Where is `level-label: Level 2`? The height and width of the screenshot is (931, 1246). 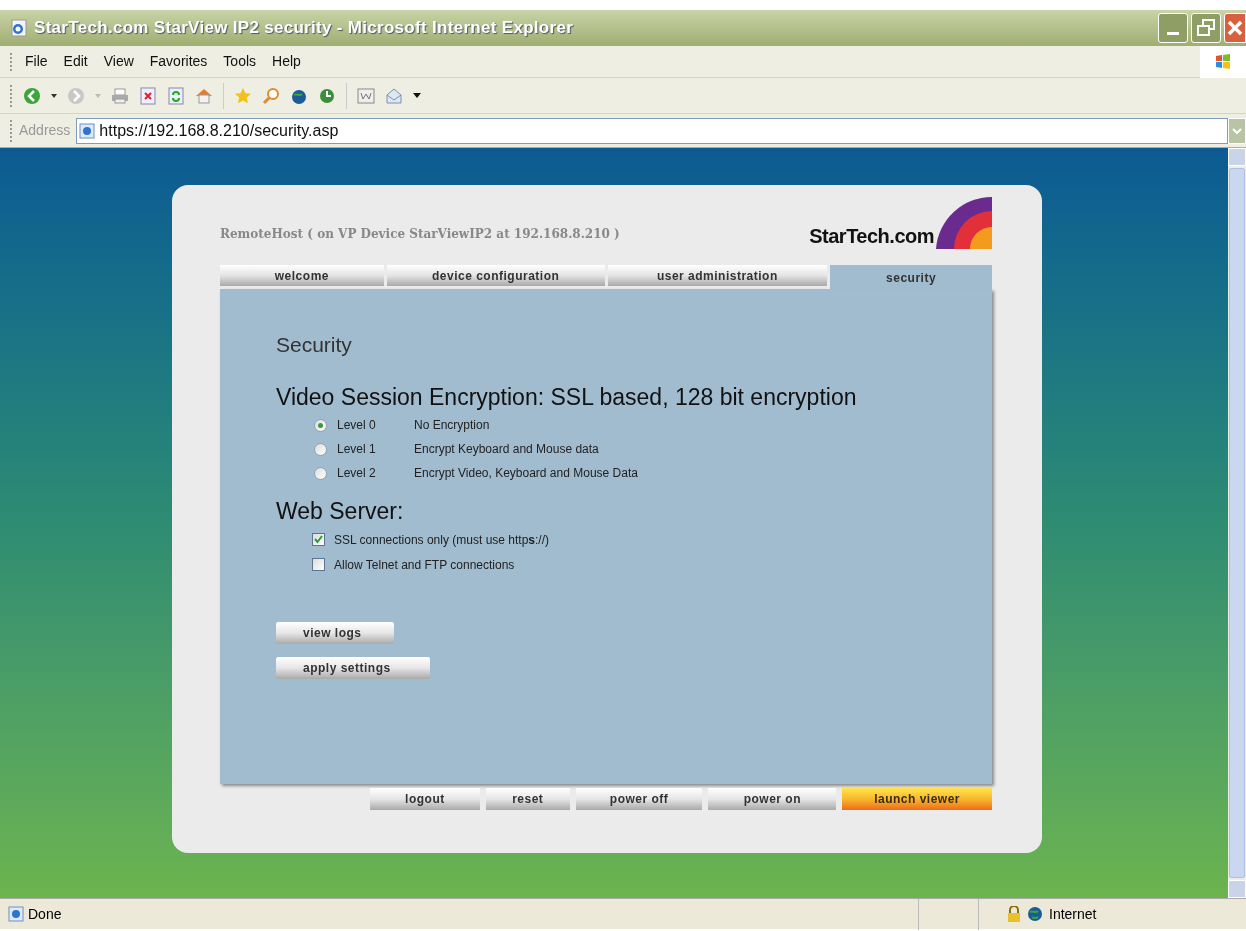
level-label: Level 2 is located at coordinates (357, 473).